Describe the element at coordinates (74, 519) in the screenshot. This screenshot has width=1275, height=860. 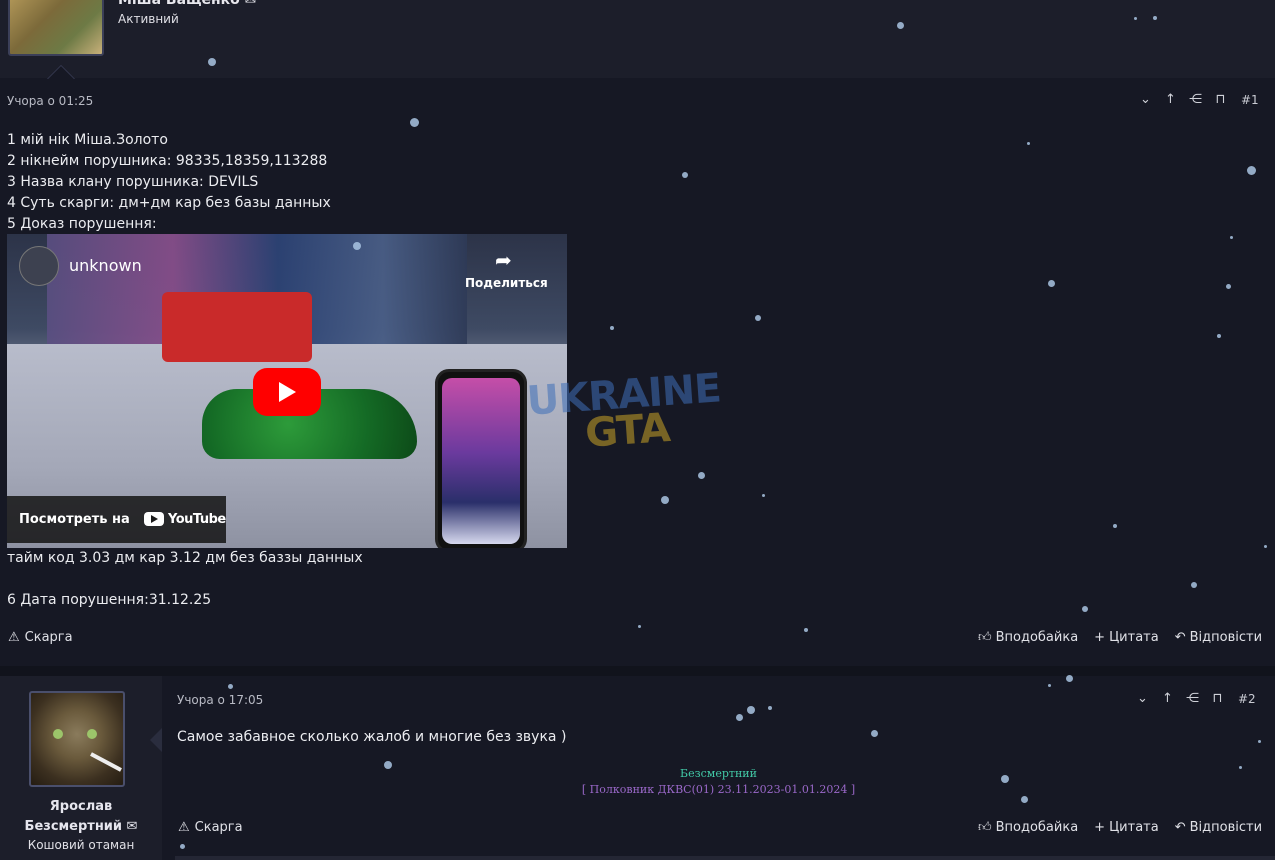
I see `watch-label: Посмотреть на` at that location.